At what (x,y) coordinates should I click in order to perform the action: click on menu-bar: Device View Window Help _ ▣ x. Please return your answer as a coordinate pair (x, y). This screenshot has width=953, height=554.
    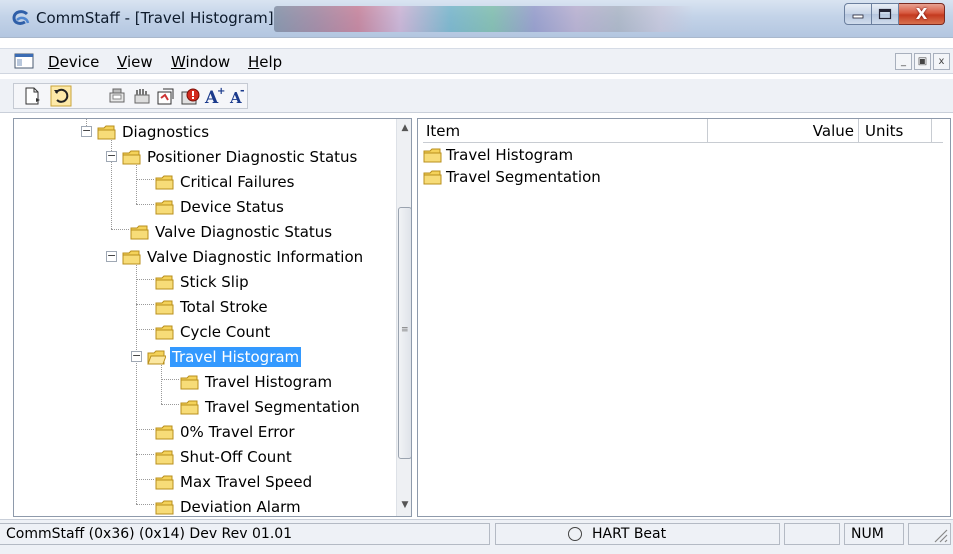
    Looking at the image, I should click on (476, 61).